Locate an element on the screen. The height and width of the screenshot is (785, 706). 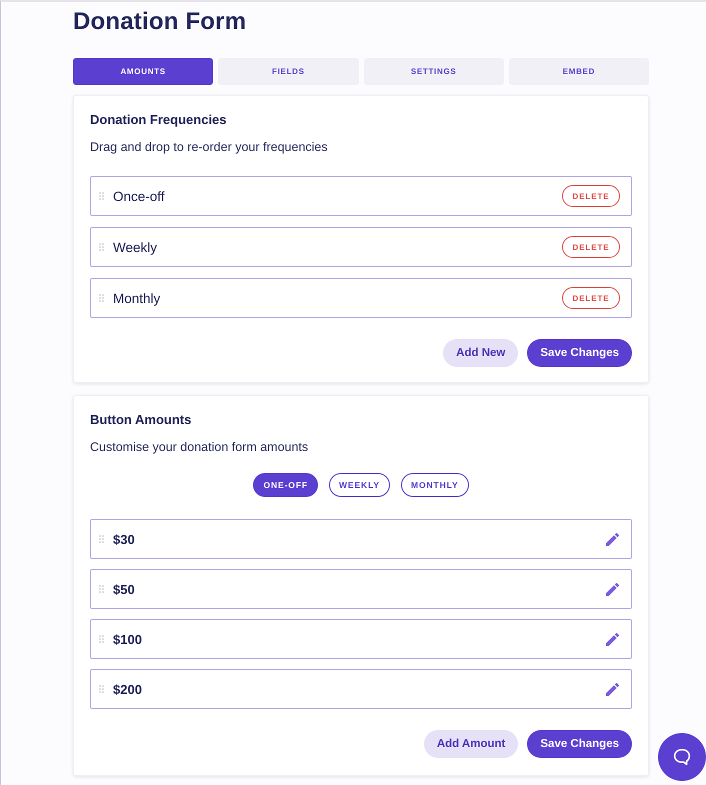
amount-label: $30 is located at coordinates (124, 539).